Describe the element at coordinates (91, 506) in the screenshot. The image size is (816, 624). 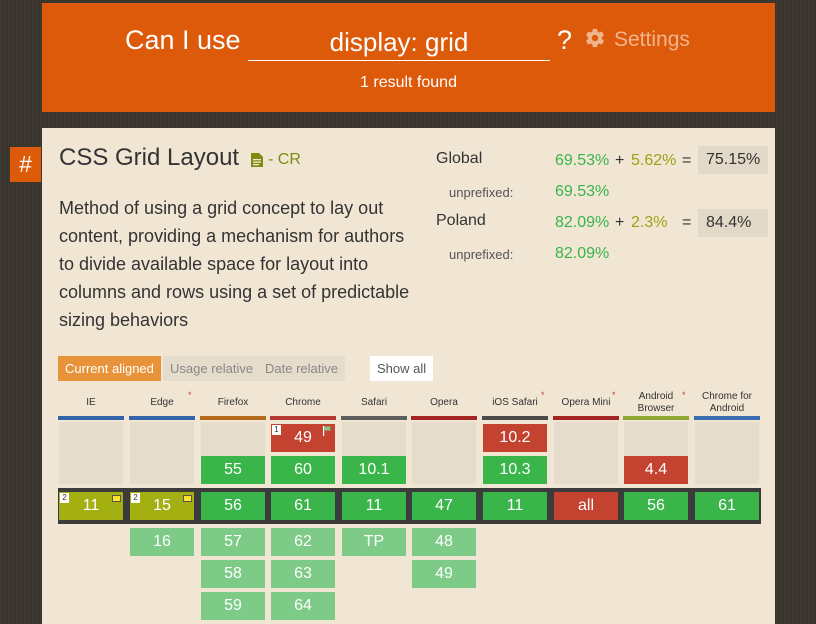
I see `version-cell: 11 2` at that location.